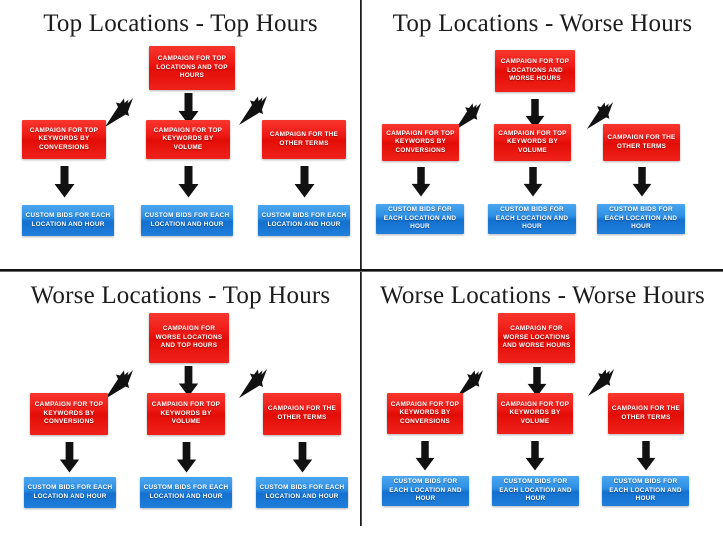  What do you see at coordinates (180, 295) in the screenshot?
I see `quadrant-title: Worse Locations - Top Hours` at bounding box center [180, 295].